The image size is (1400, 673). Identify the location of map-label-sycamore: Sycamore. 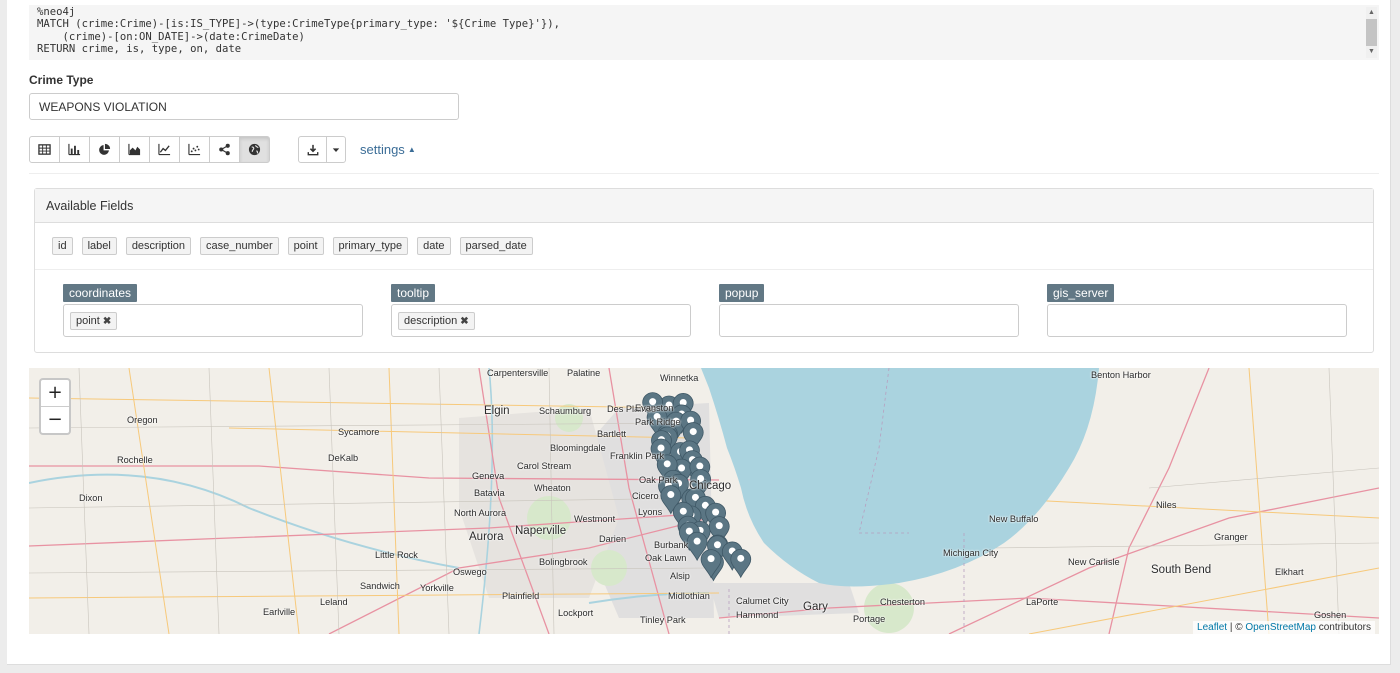
(359, 432).